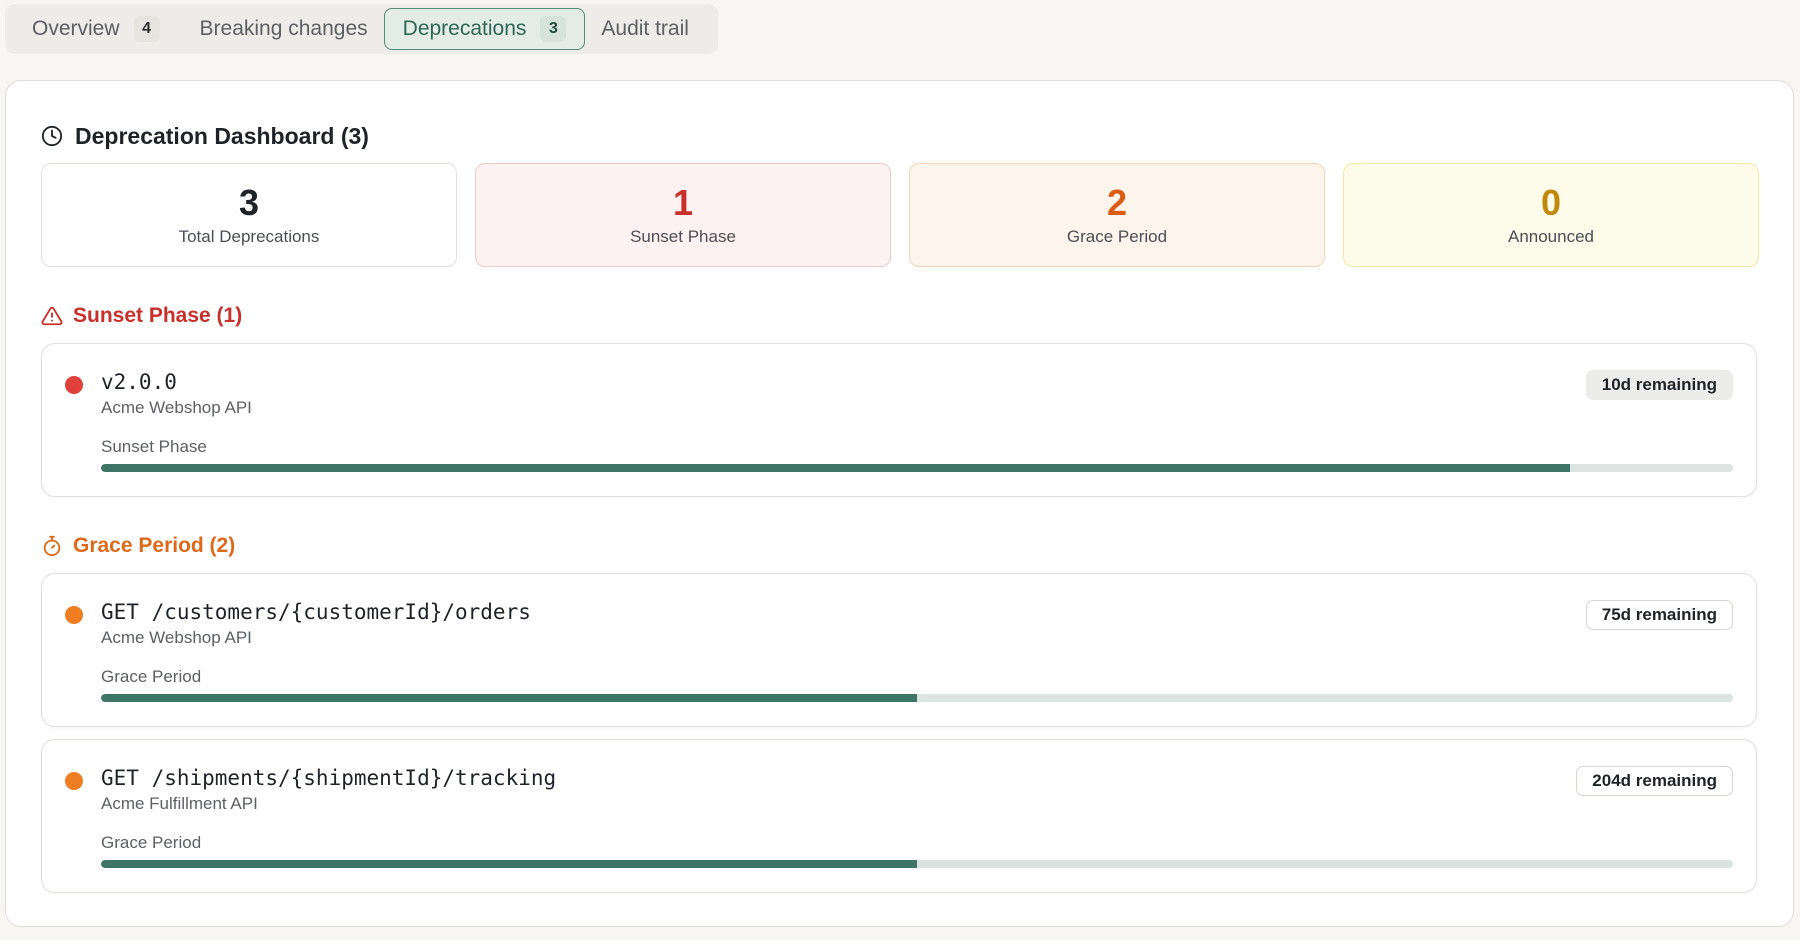 This screenshot has width=1800, height=940. I want to click on tab-deprecations: Deprecations 3, so click(484, 29).